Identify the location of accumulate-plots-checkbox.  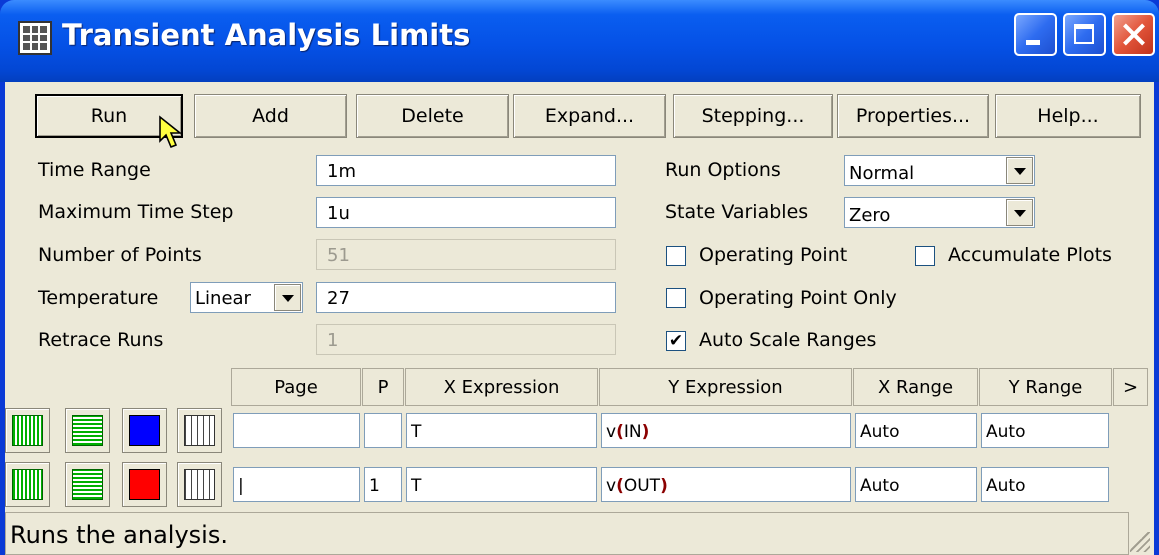
(925, 256).